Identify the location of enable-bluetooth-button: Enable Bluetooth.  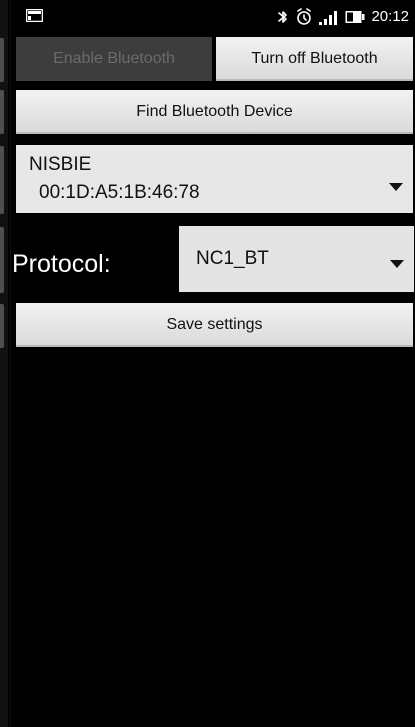
(114, 59).